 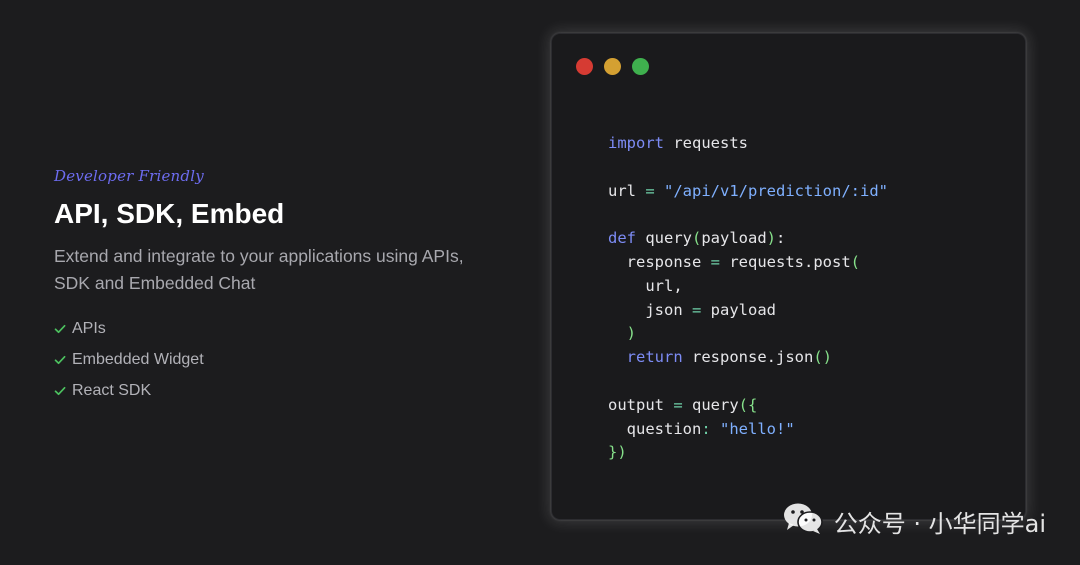 I want to click on code-token: response, so click(x=659, y=261).